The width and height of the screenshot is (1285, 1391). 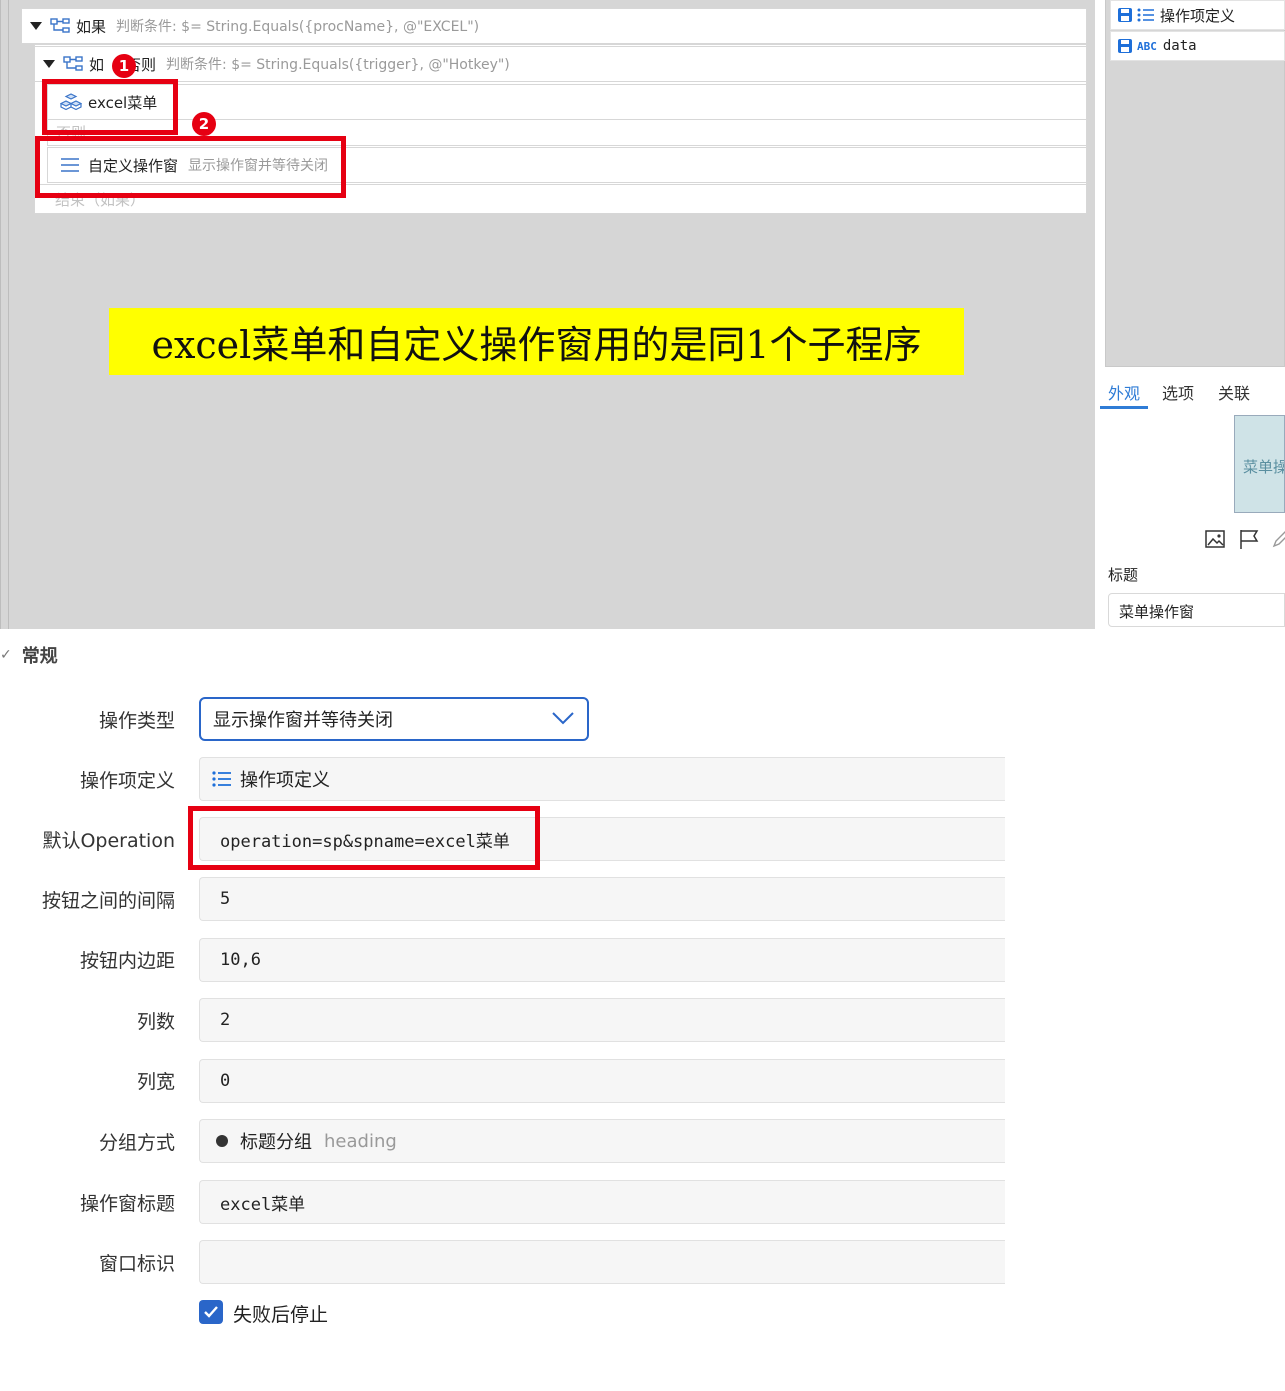 What do you see at coordinates (91, 26) in the screenshot?
I see `if-step-label: 如果` at bounding box center [91, 26].